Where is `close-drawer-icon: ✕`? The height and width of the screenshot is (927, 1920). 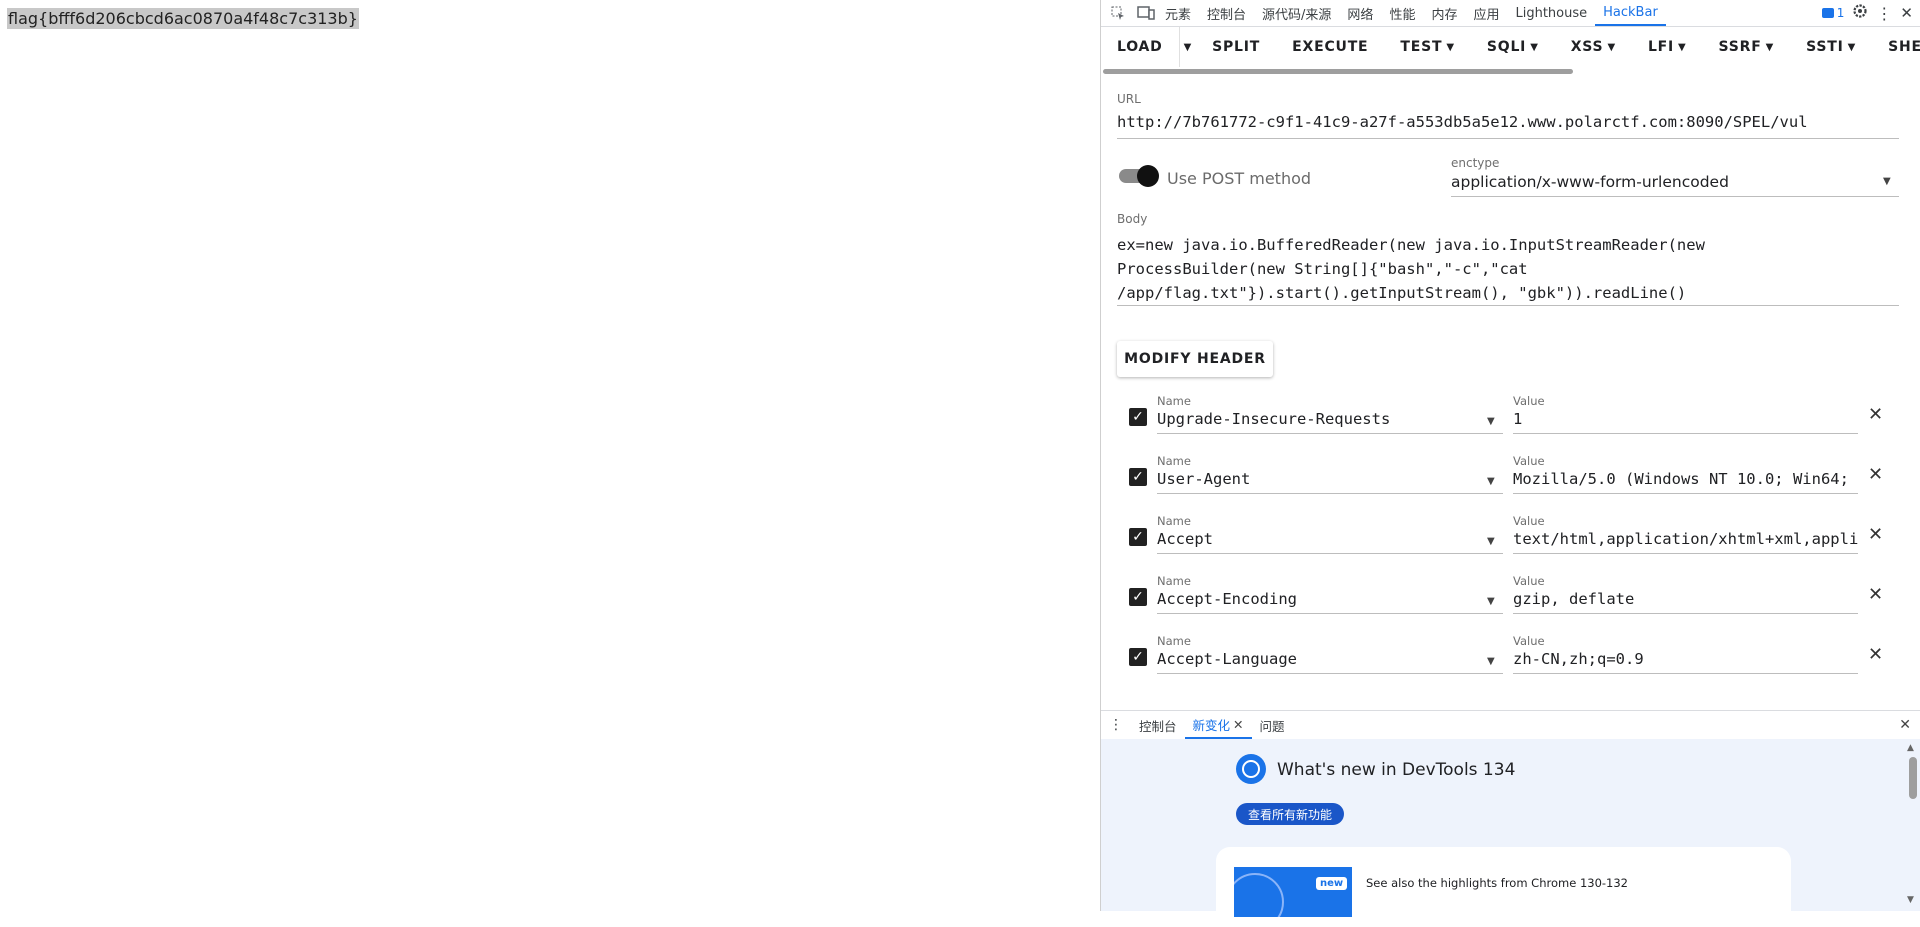
close-drawer-icon: ✕ is located at coordinates (1909, 725).